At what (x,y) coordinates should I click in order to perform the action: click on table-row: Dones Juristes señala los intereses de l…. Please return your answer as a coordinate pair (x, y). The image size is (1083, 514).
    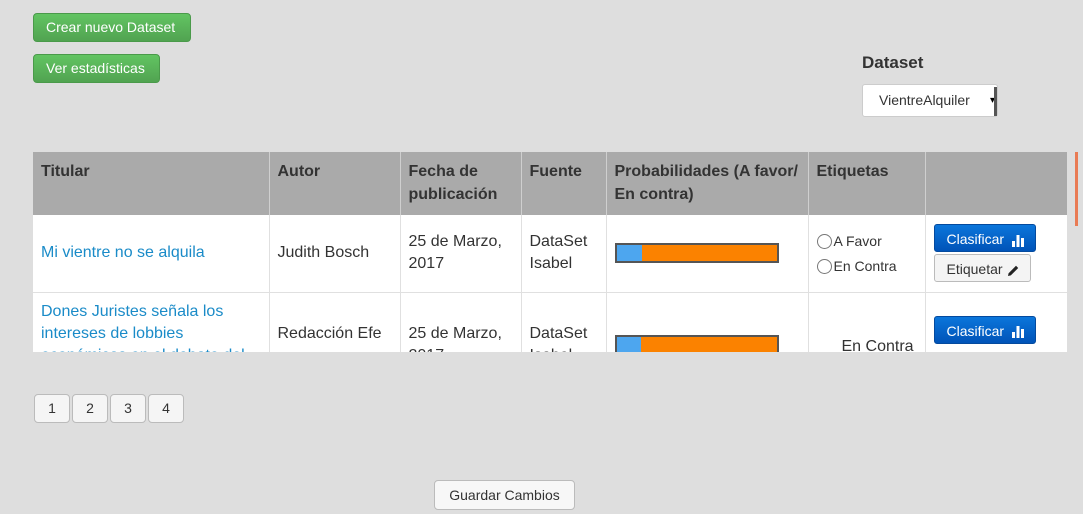
    Looking at the image, I should click on (550, 322).